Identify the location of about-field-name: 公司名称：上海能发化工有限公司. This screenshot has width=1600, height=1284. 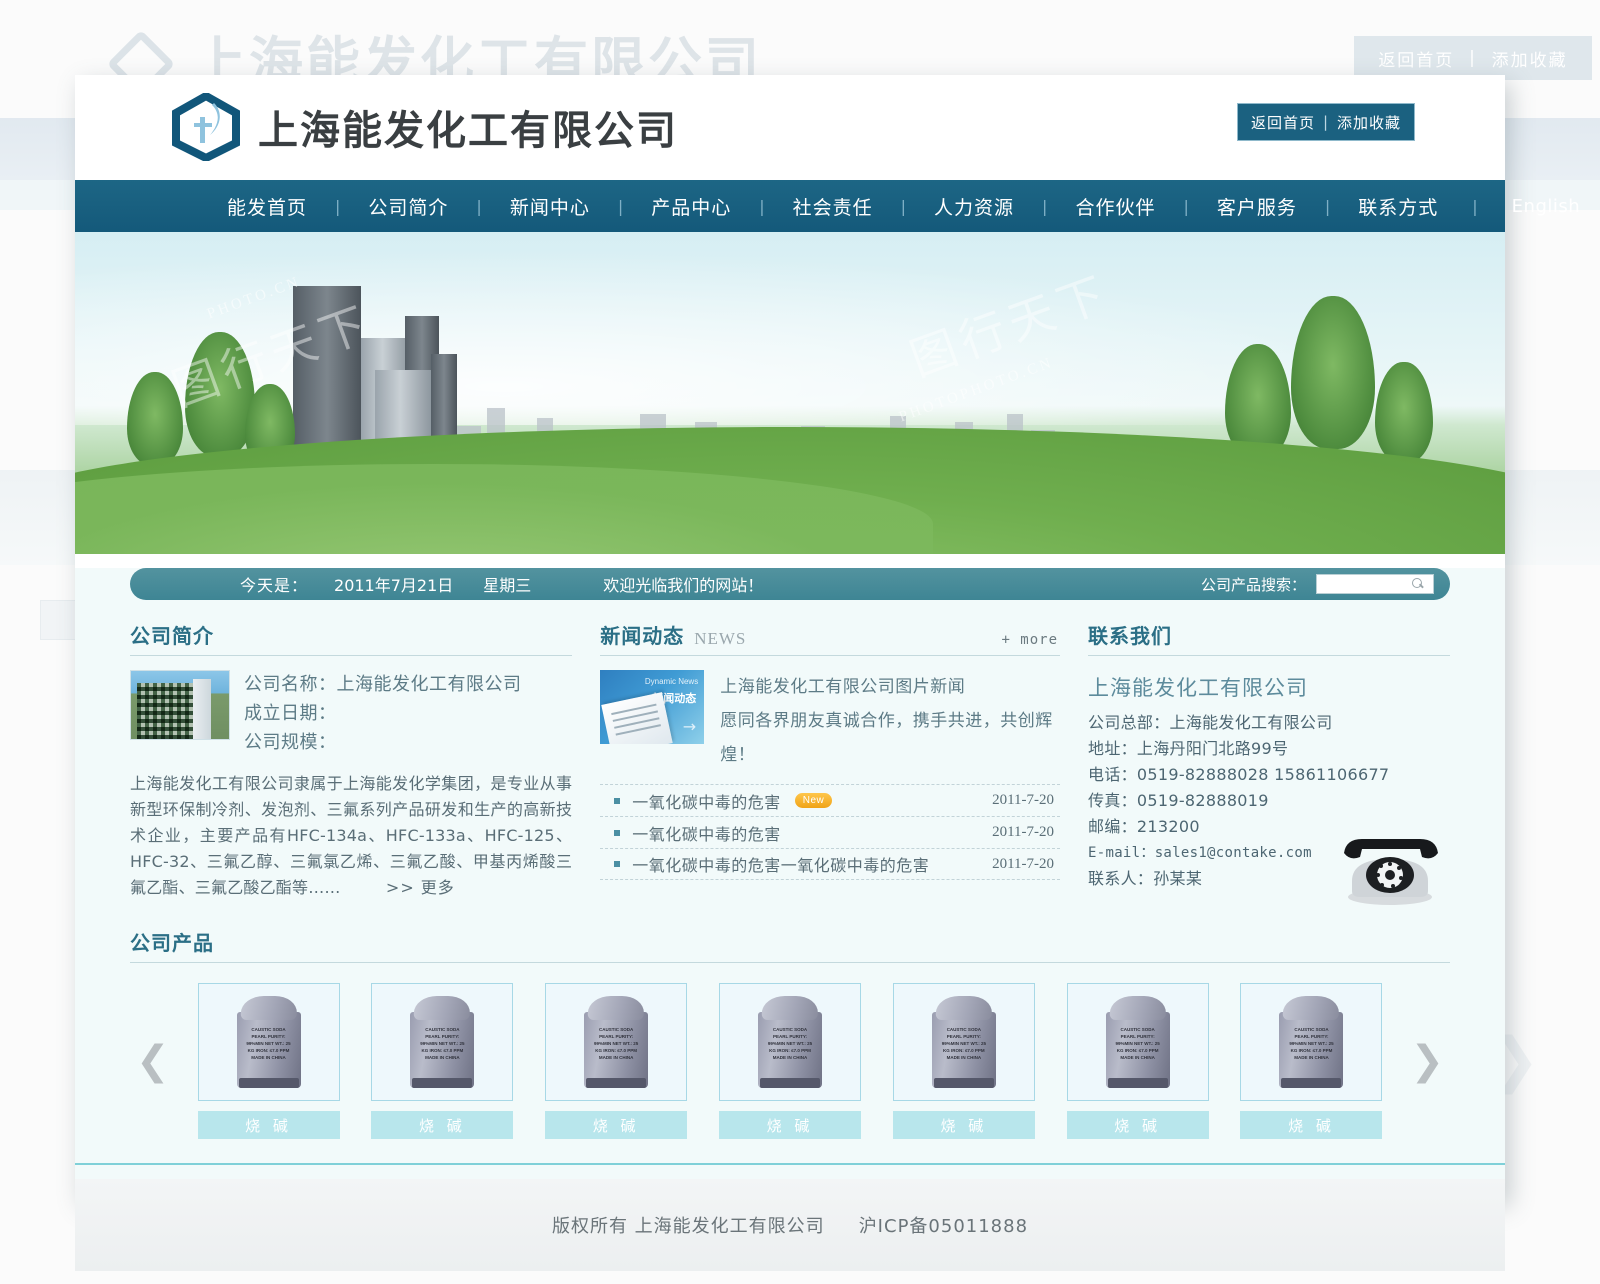
(383, 684).